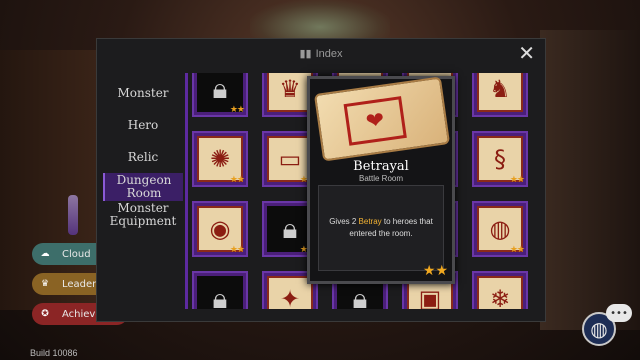  I want to click on popup-subtitle: Battle Room, so click(381, 178).